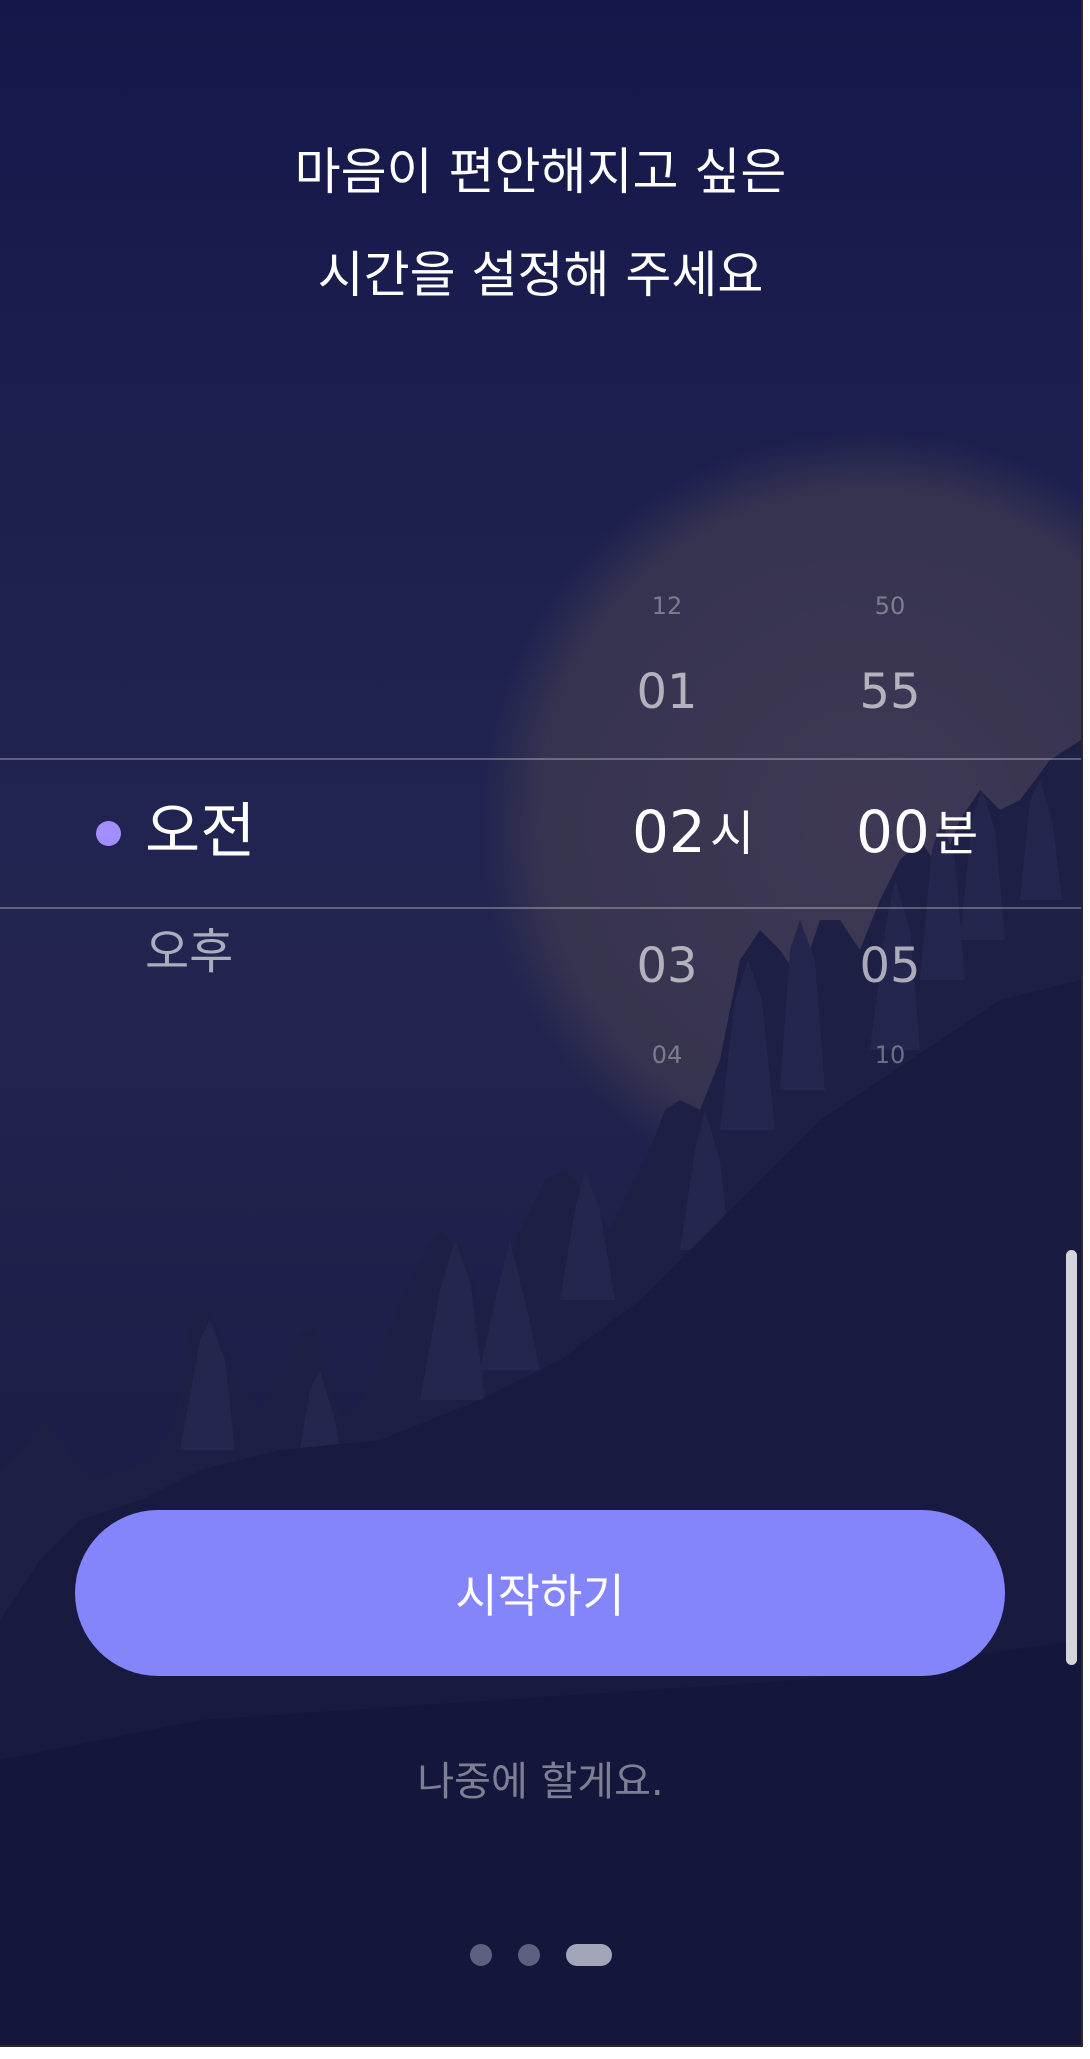 Image resolution: width=1090 pixels, height=2059 pixels. What do you see at coordinates (540, 275) in the screenshot?
I see `page-title-line2: 시간을 설정해 주세요` at bounding box center [540, 275].